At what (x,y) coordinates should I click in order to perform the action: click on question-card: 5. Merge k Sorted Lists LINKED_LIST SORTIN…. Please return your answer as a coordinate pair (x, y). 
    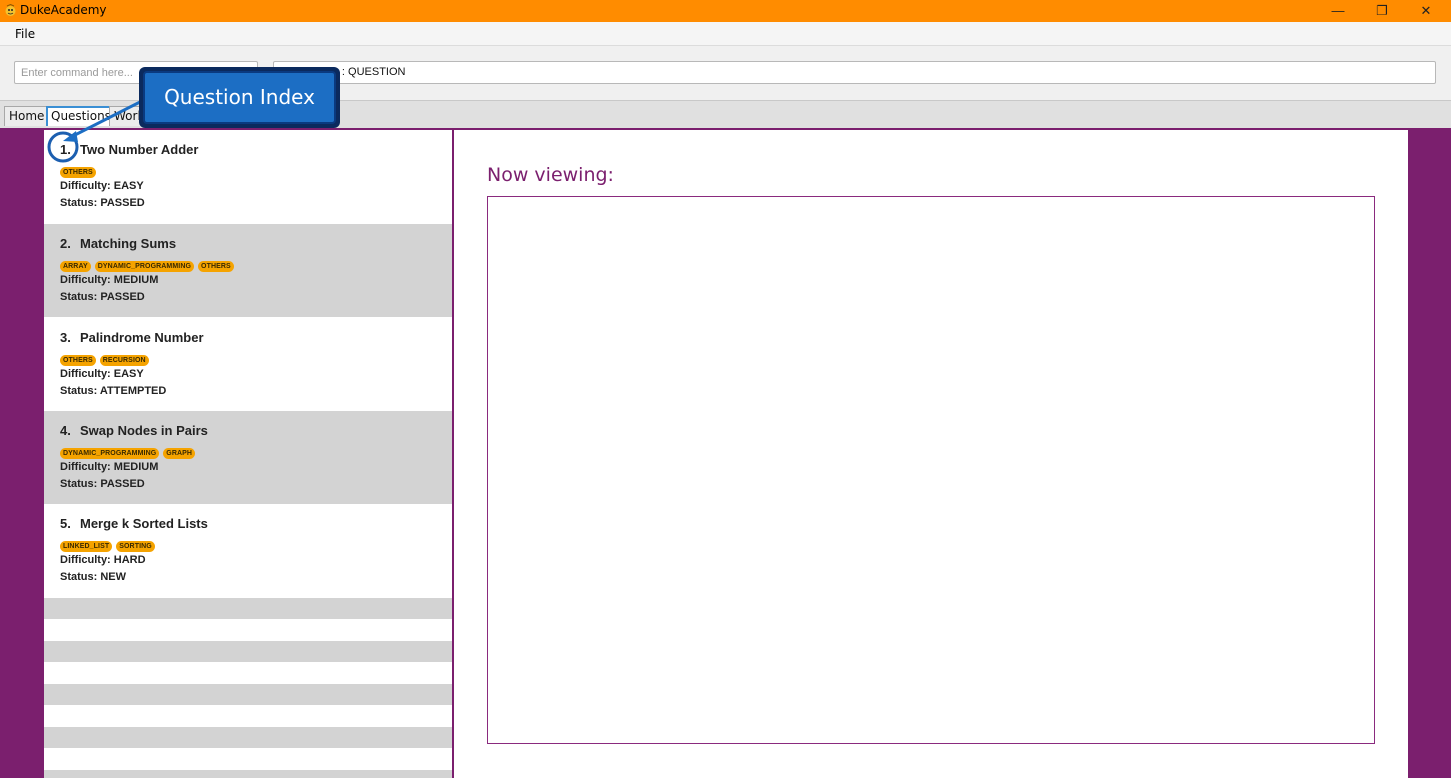
    Looking at the image, I should click on (248, 550).